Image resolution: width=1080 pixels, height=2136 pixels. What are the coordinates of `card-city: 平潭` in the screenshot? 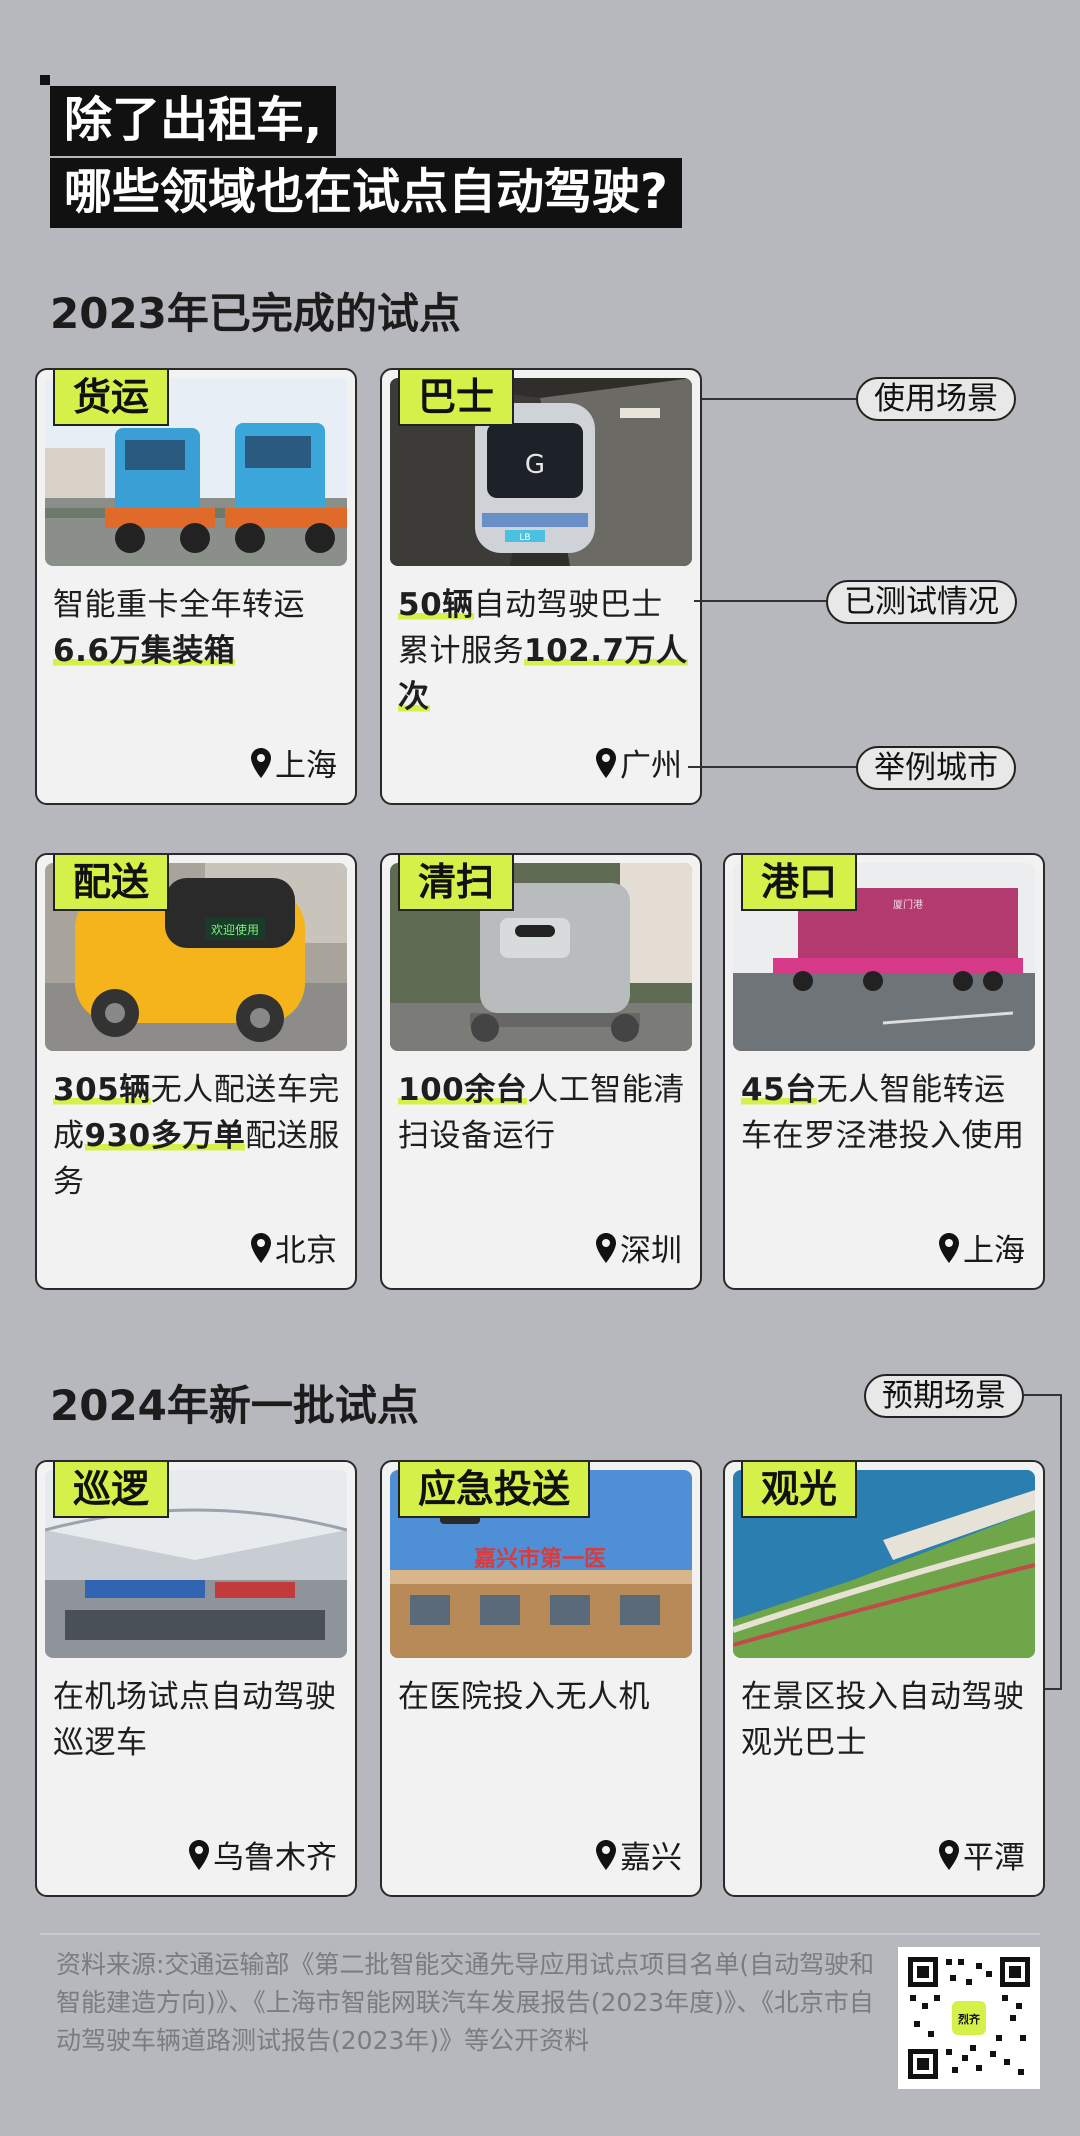 It's located at (982, 1854).